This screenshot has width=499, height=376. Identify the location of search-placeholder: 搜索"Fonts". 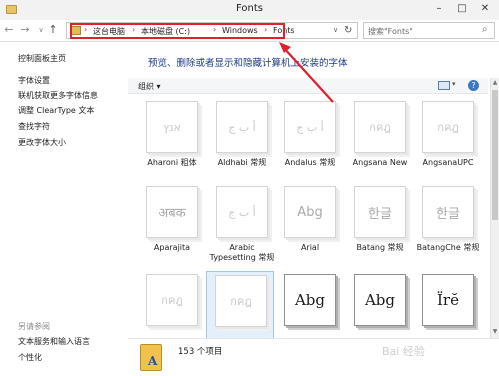
(390, 31).